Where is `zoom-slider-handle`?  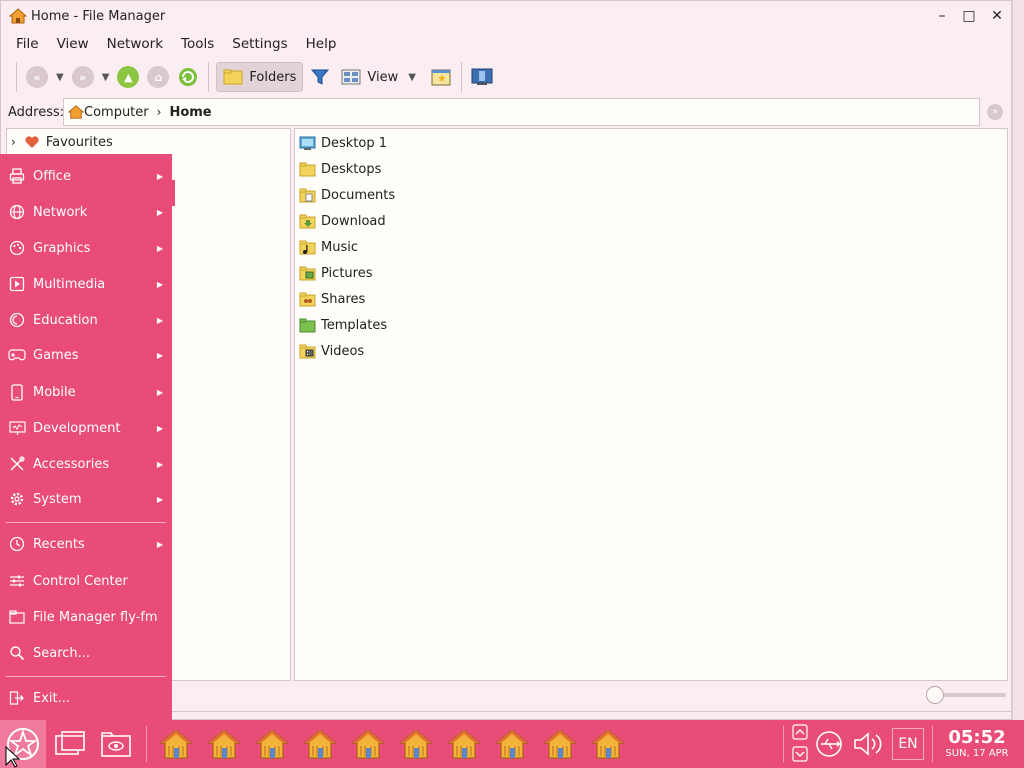
zoom-slider-handle is located at coordinates (935, 695).